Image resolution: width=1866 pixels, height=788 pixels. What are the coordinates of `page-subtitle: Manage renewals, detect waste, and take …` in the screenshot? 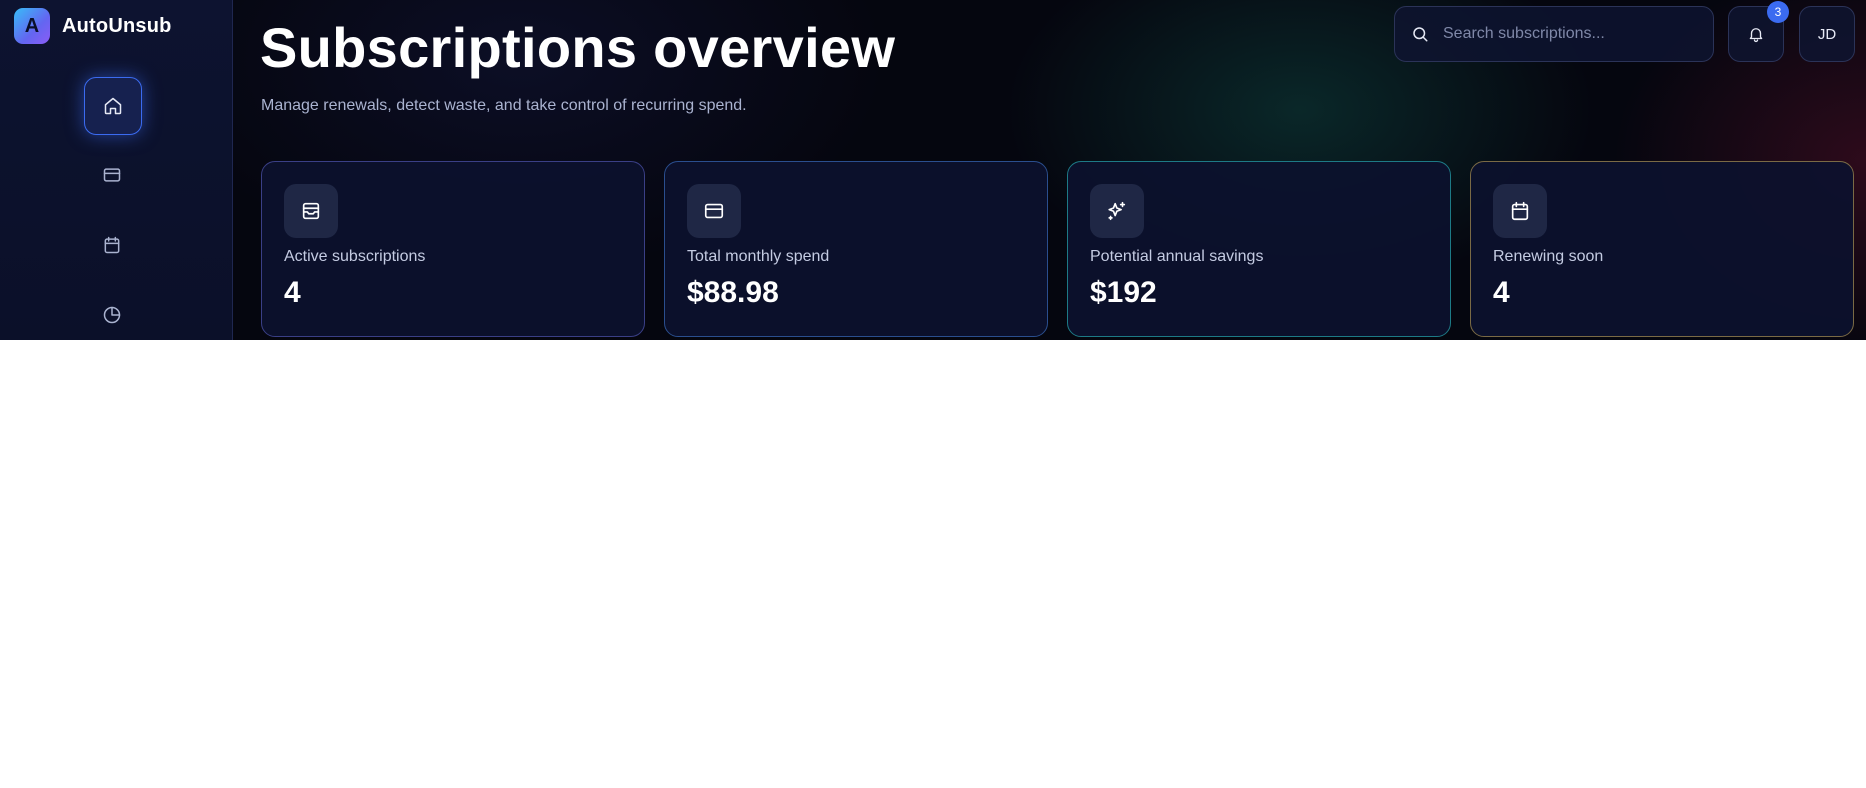 It's located at (504, 105).